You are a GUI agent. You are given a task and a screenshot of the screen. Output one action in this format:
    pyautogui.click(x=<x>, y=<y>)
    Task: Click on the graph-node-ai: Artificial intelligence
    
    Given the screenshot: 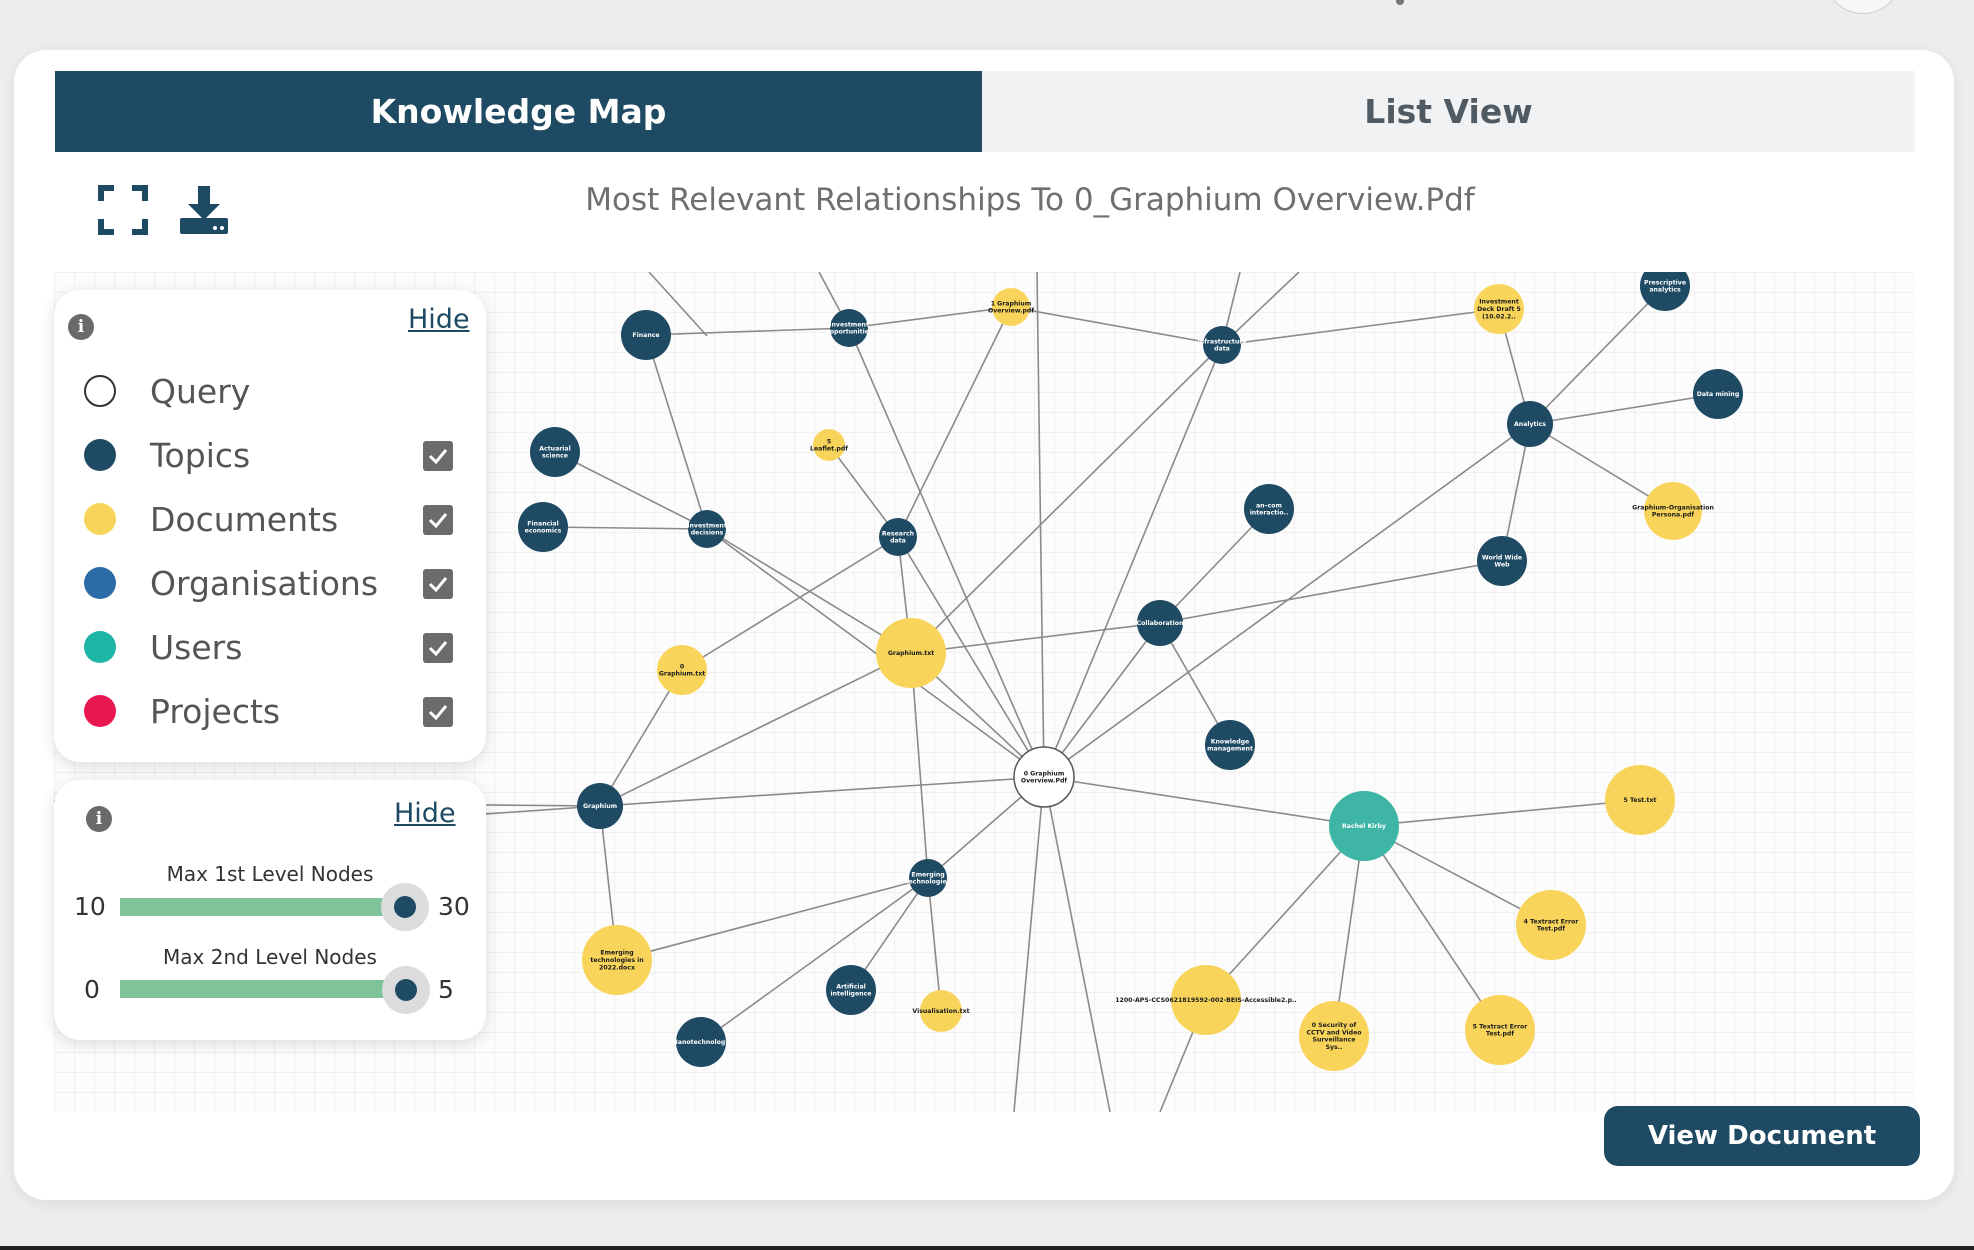 What is the action you would take?
    pyautogui.click(x=851, y=990)
    